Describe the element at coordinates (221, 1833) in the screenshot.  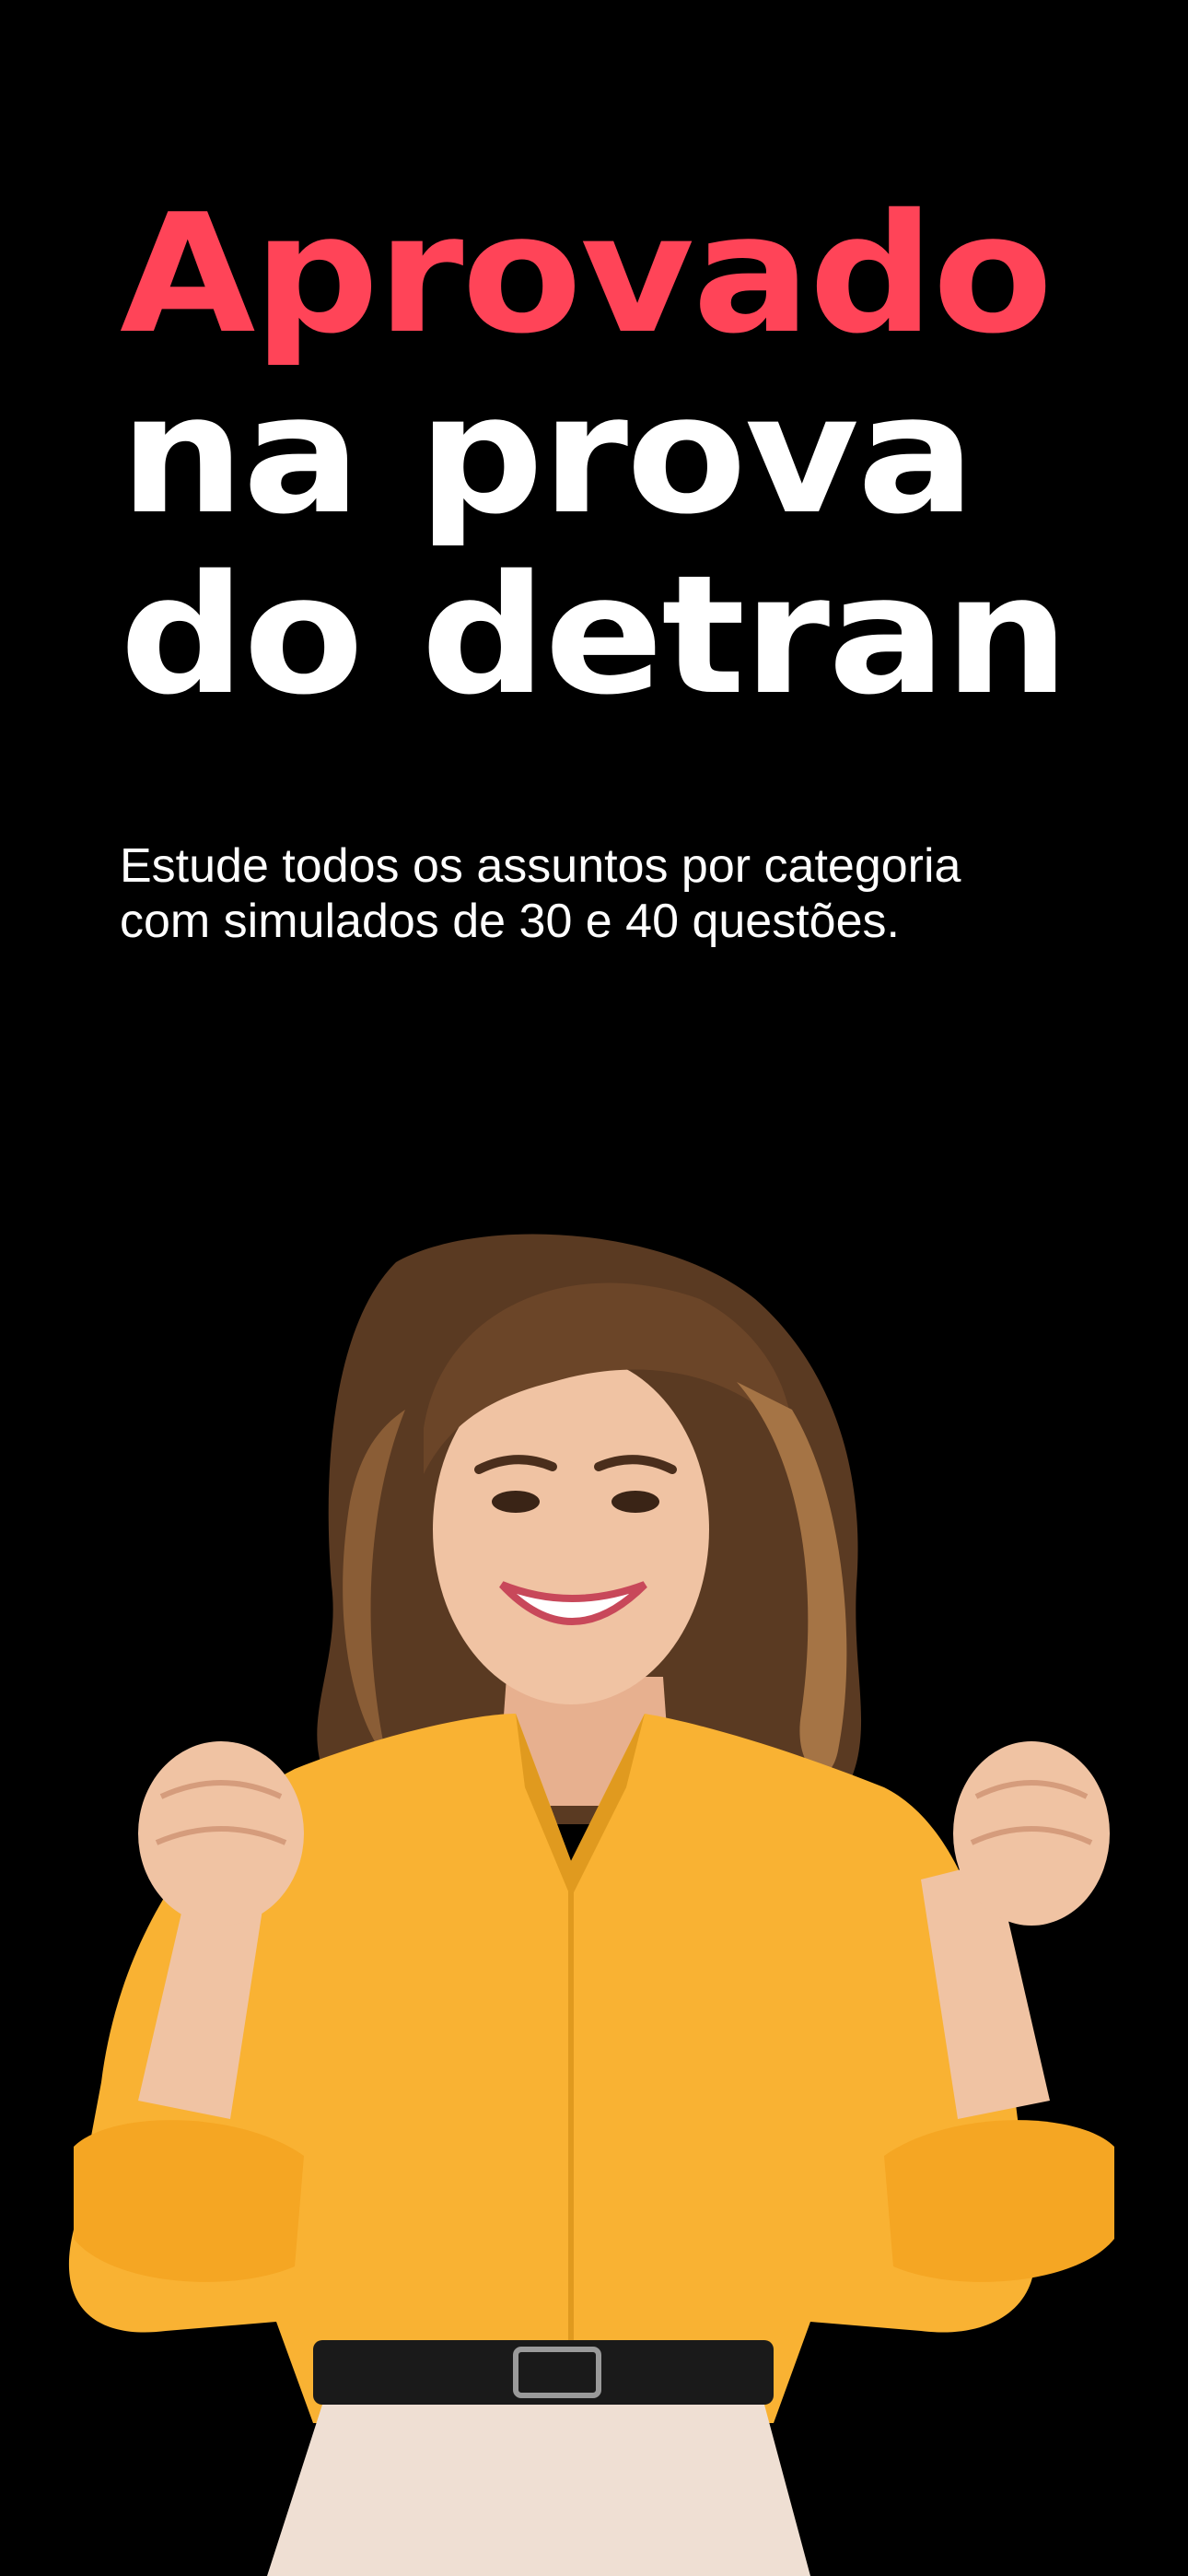
I see `left-fist` at that location.